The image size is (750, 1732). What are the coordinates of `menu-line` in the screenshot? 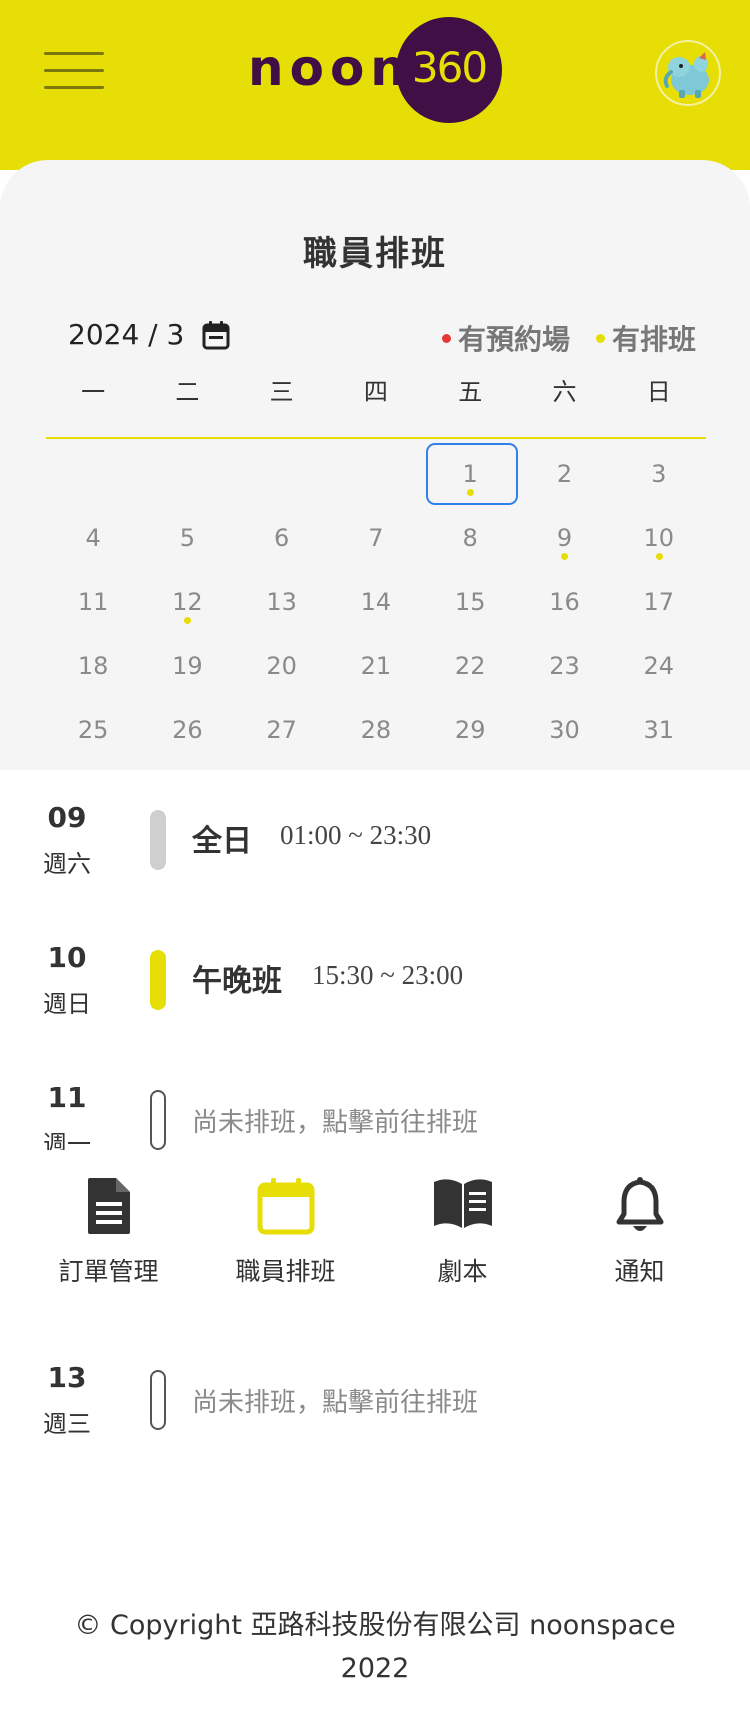 It's located at (74, 70).